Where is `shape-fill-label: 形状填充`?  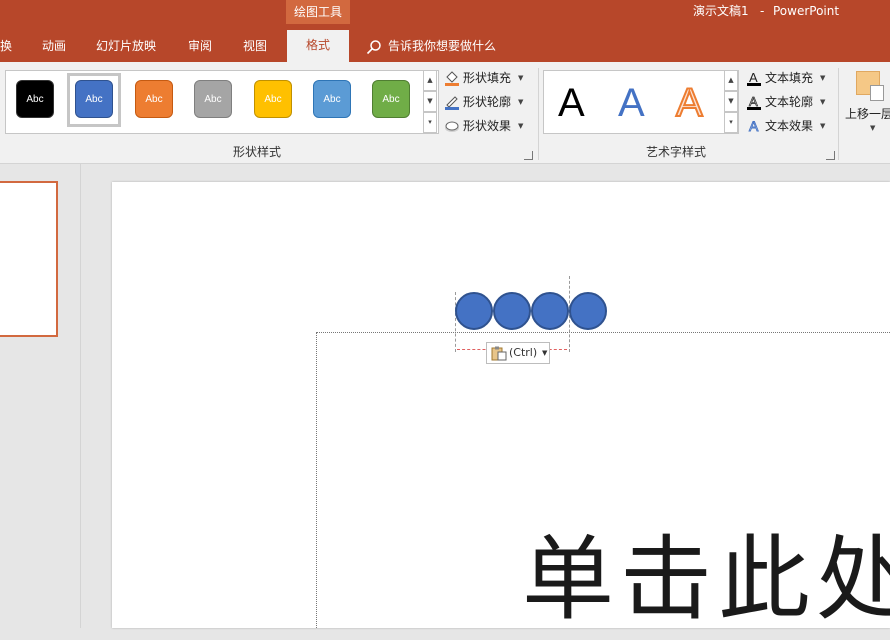
shape-fill-label: 形状填充 is located at coordinates (487, 78).